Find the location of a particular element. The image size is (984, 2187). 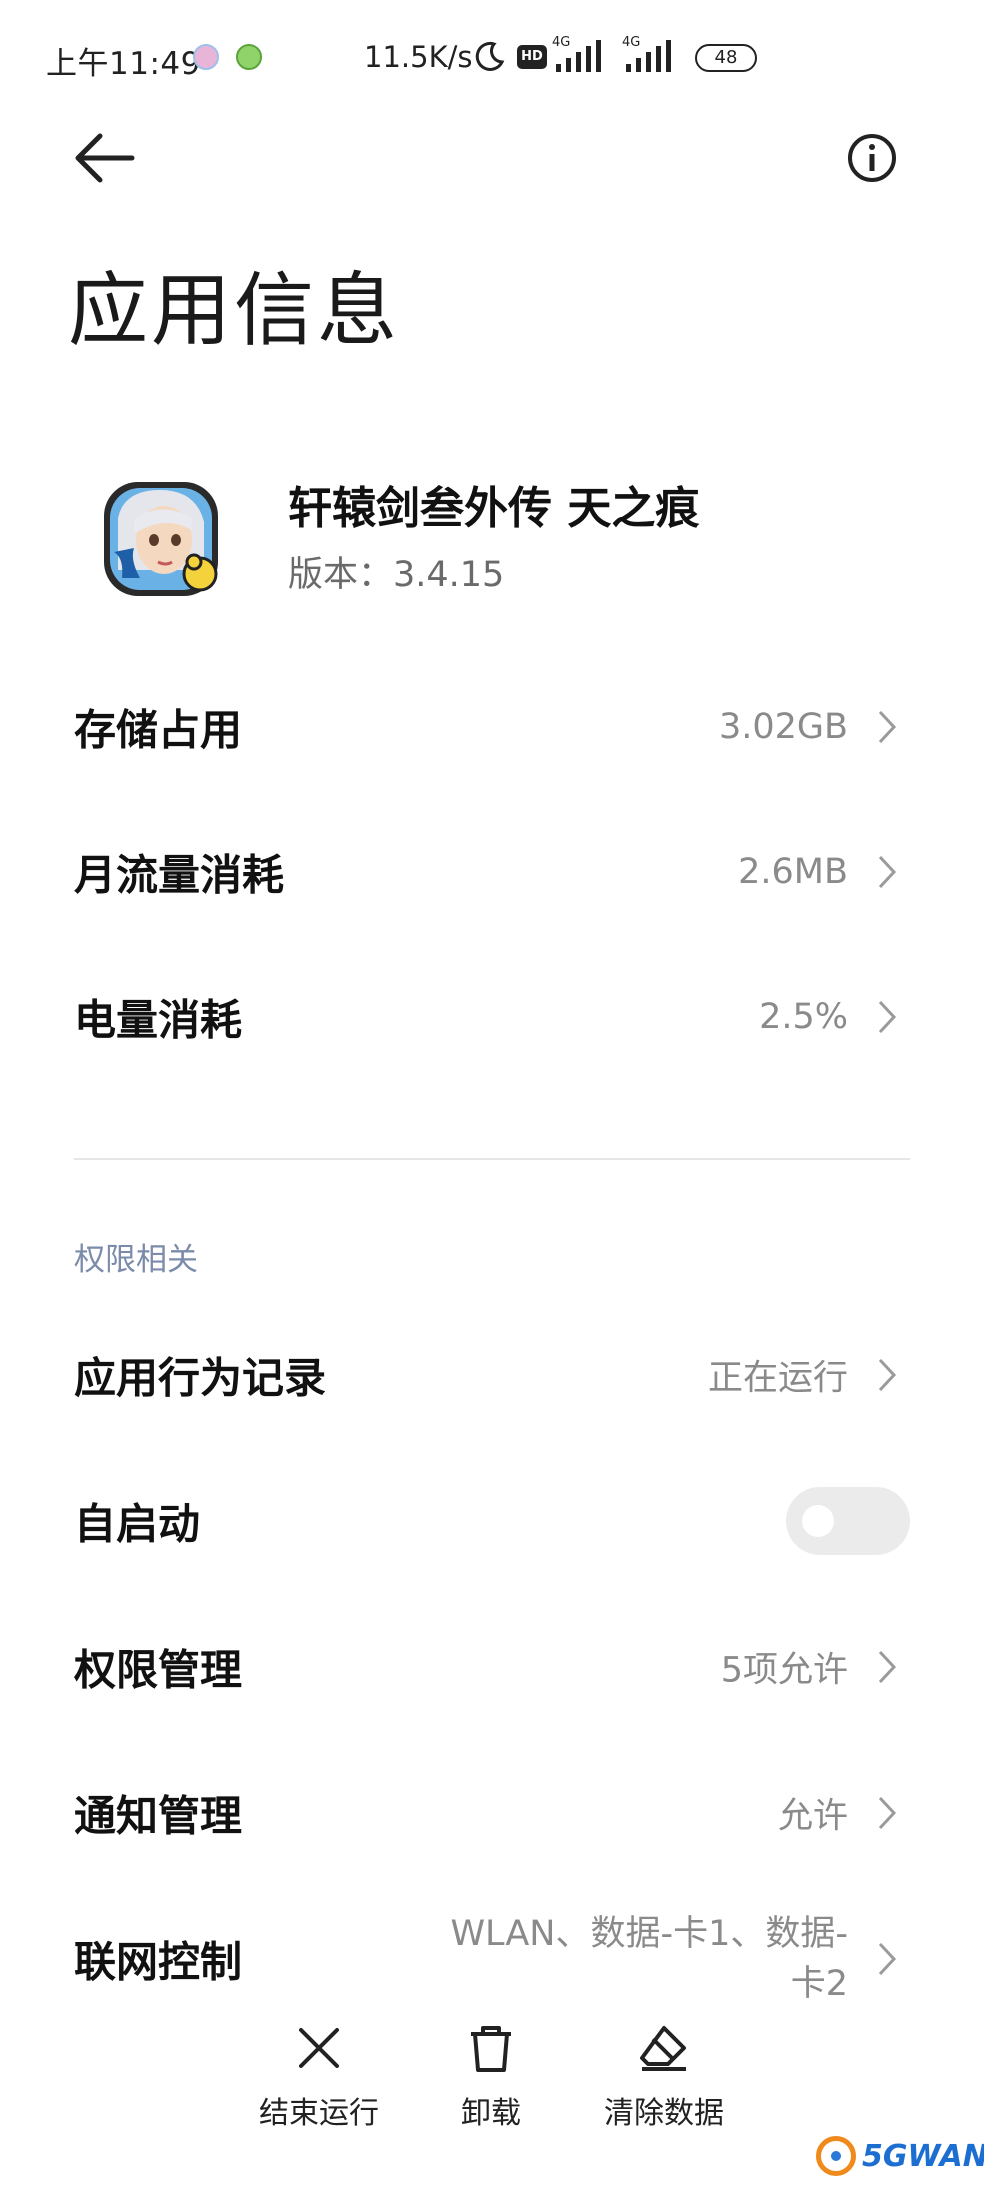

hd-voice-badge: HD is located at coordinates (532, 57).